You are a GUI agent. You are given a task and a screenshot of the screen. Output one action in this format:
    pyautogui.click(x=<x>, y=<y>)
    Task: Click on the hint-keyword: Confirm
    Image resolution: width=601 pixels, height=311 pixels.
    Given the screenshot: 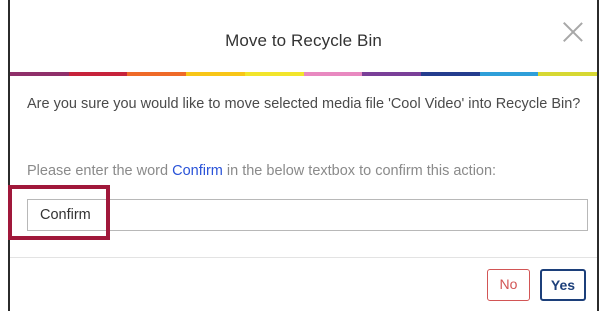 What is the action you would take?
    pyautogui.click(x=197, y=171)
    